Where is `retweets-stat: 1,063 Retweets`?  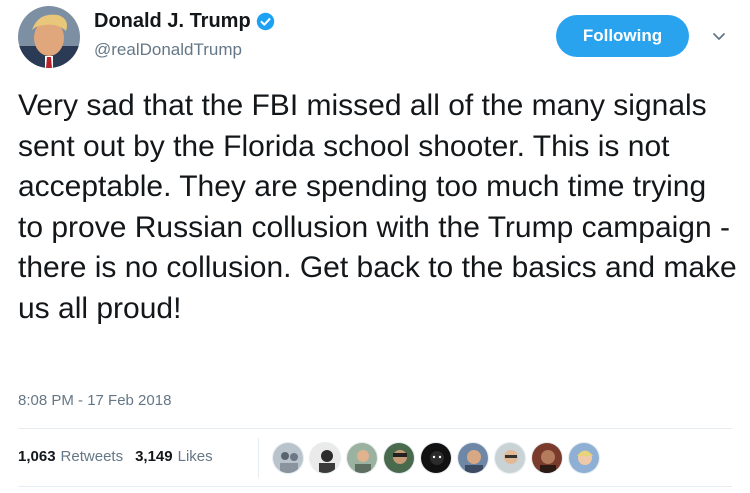 retweets-stat: 1,063 Retweets is located at coordinates (70, 456).